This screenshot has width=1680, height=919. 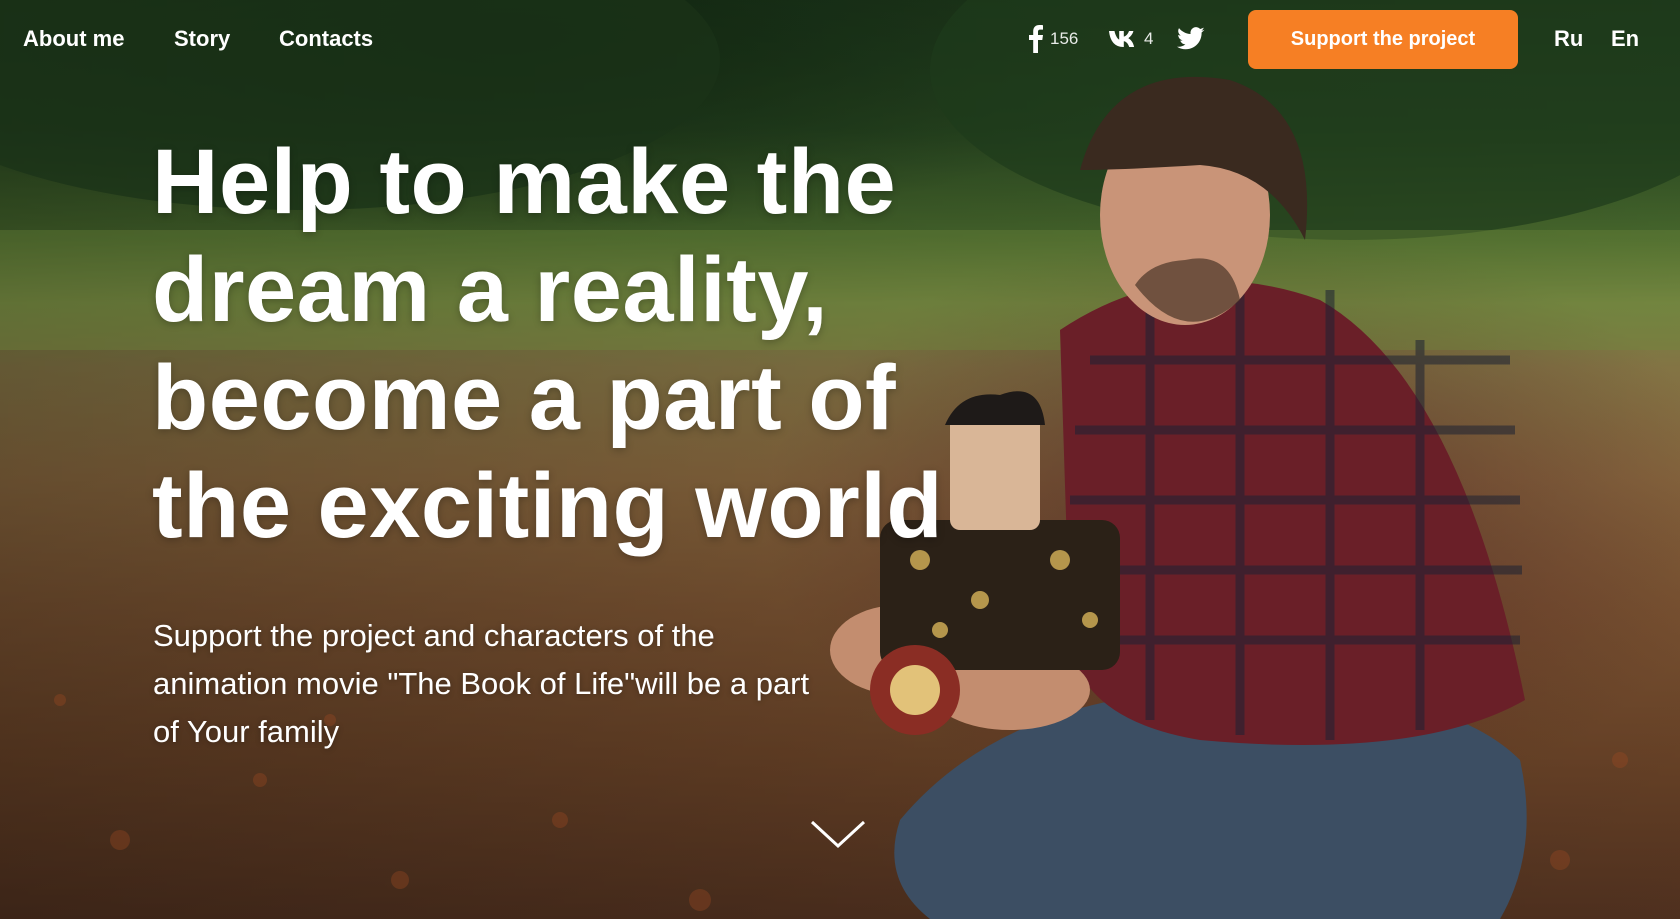 What do you see at coordinates (326, 39) in the screenshot?
I see `nav-link-contacts: Contacts` at bounding box center [326, 39].